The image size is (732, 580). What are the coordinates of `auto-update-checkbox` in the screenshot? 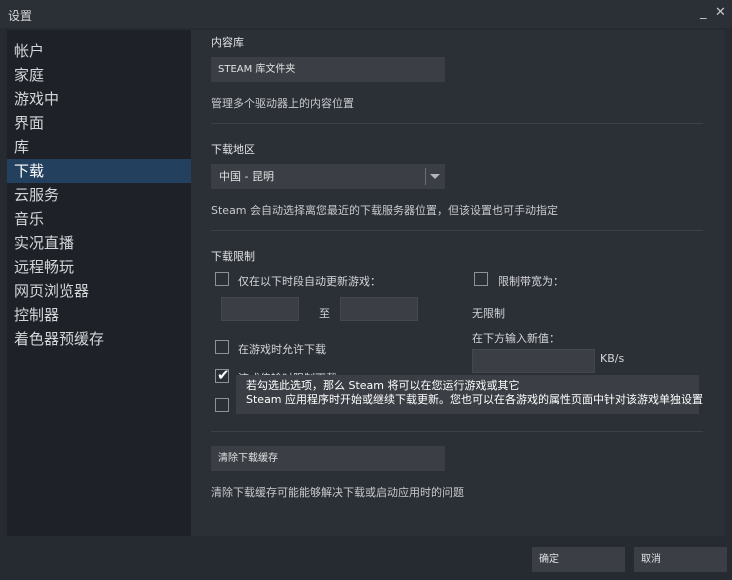 It's located at (222, 279).